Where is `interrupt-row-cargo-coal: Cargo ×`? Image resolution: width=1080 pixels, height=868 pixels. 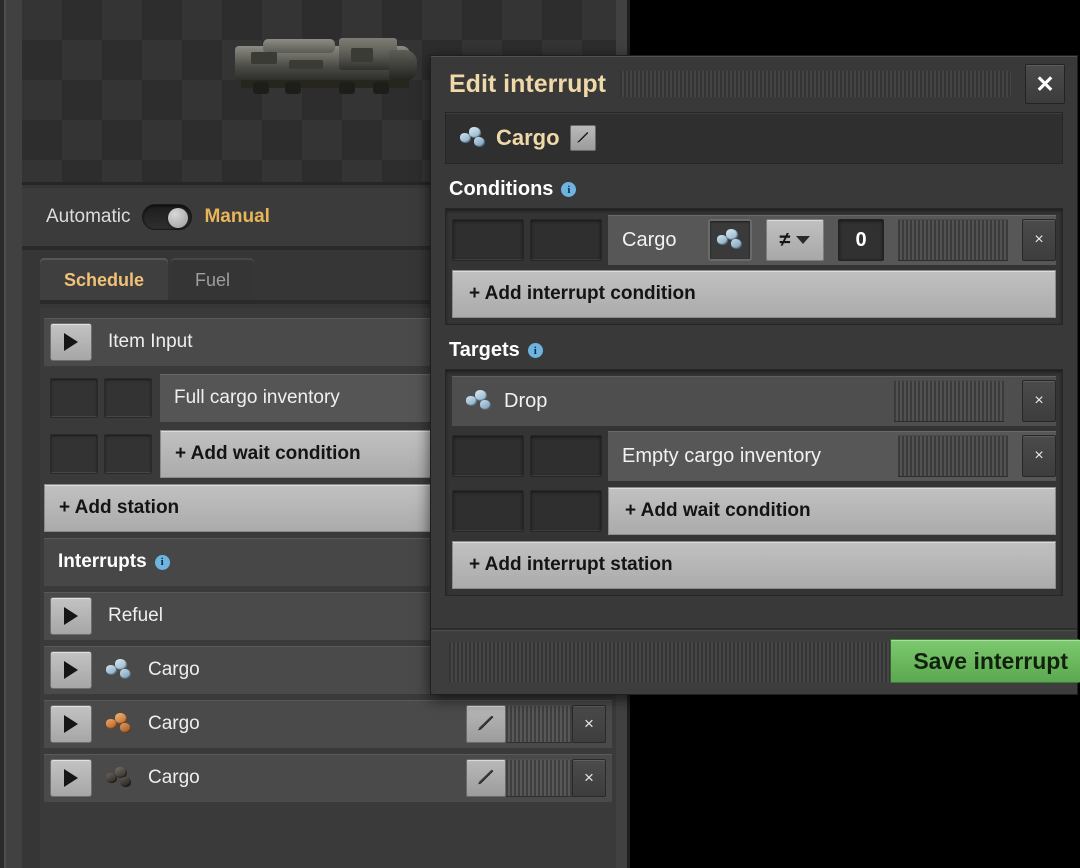
interrupt-row-cargo-coal: Cargo × is located at coordinates (328, 778).